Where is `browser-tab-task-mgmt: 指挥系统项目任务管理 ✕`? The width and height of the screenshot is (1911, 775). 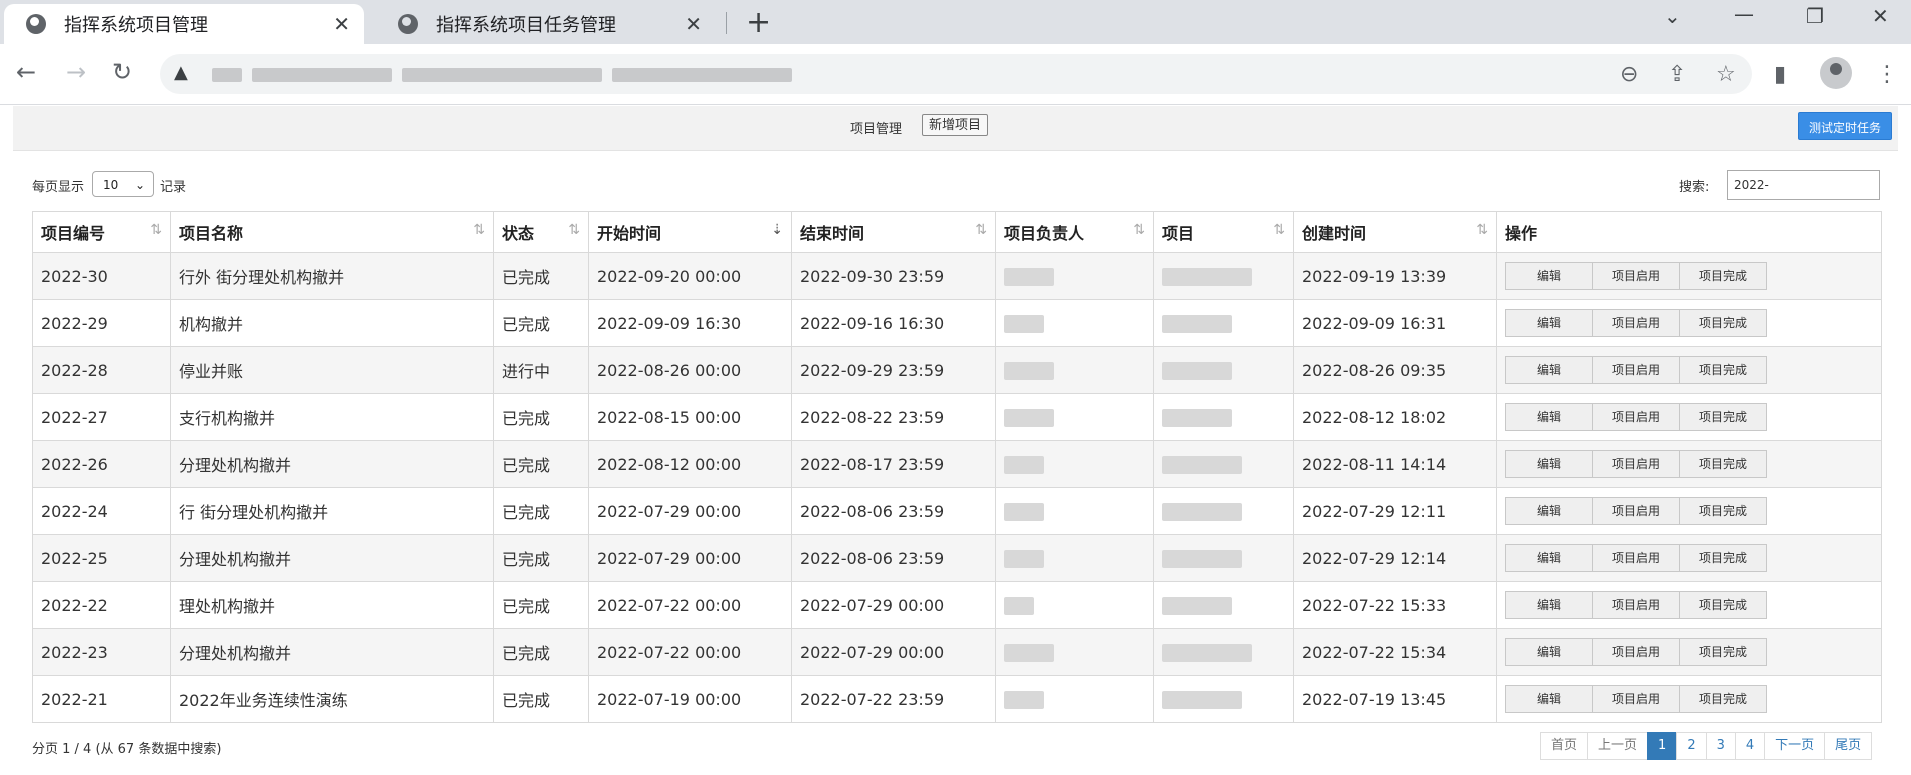
browser-tab-task-mgmt: 指挥系统项目任务管理 ✕ is located at coordinates (546, 24).